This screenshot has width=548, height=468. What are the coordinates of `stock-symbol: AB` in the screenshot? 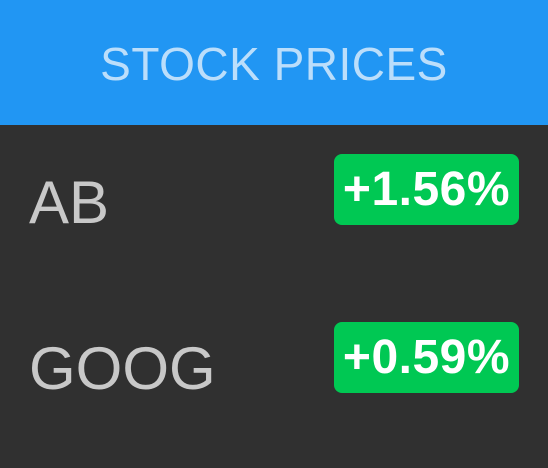 It's located at (69, 202).